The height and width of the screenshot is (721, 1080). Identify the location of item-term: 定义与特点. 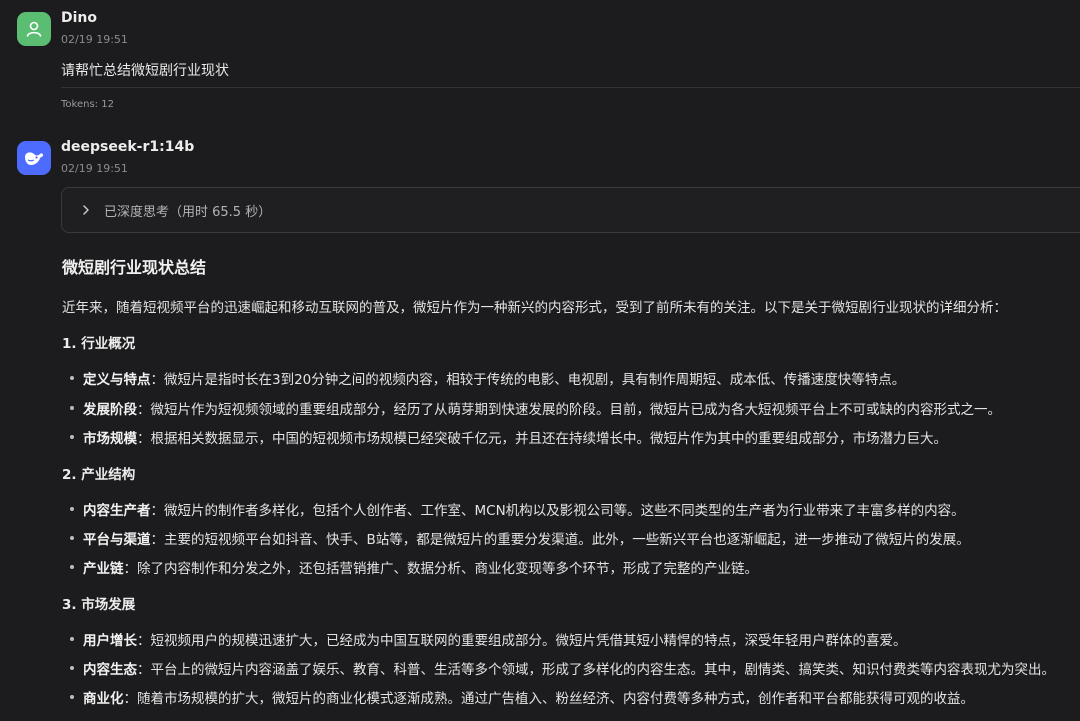
(117, 380).